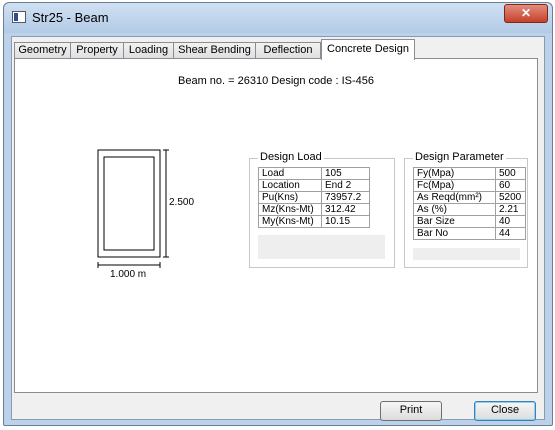 The image size is (555, 430). Describe the element at coordinates (129, 203) in the screenshot. I see `section-inner-rect` at that location.